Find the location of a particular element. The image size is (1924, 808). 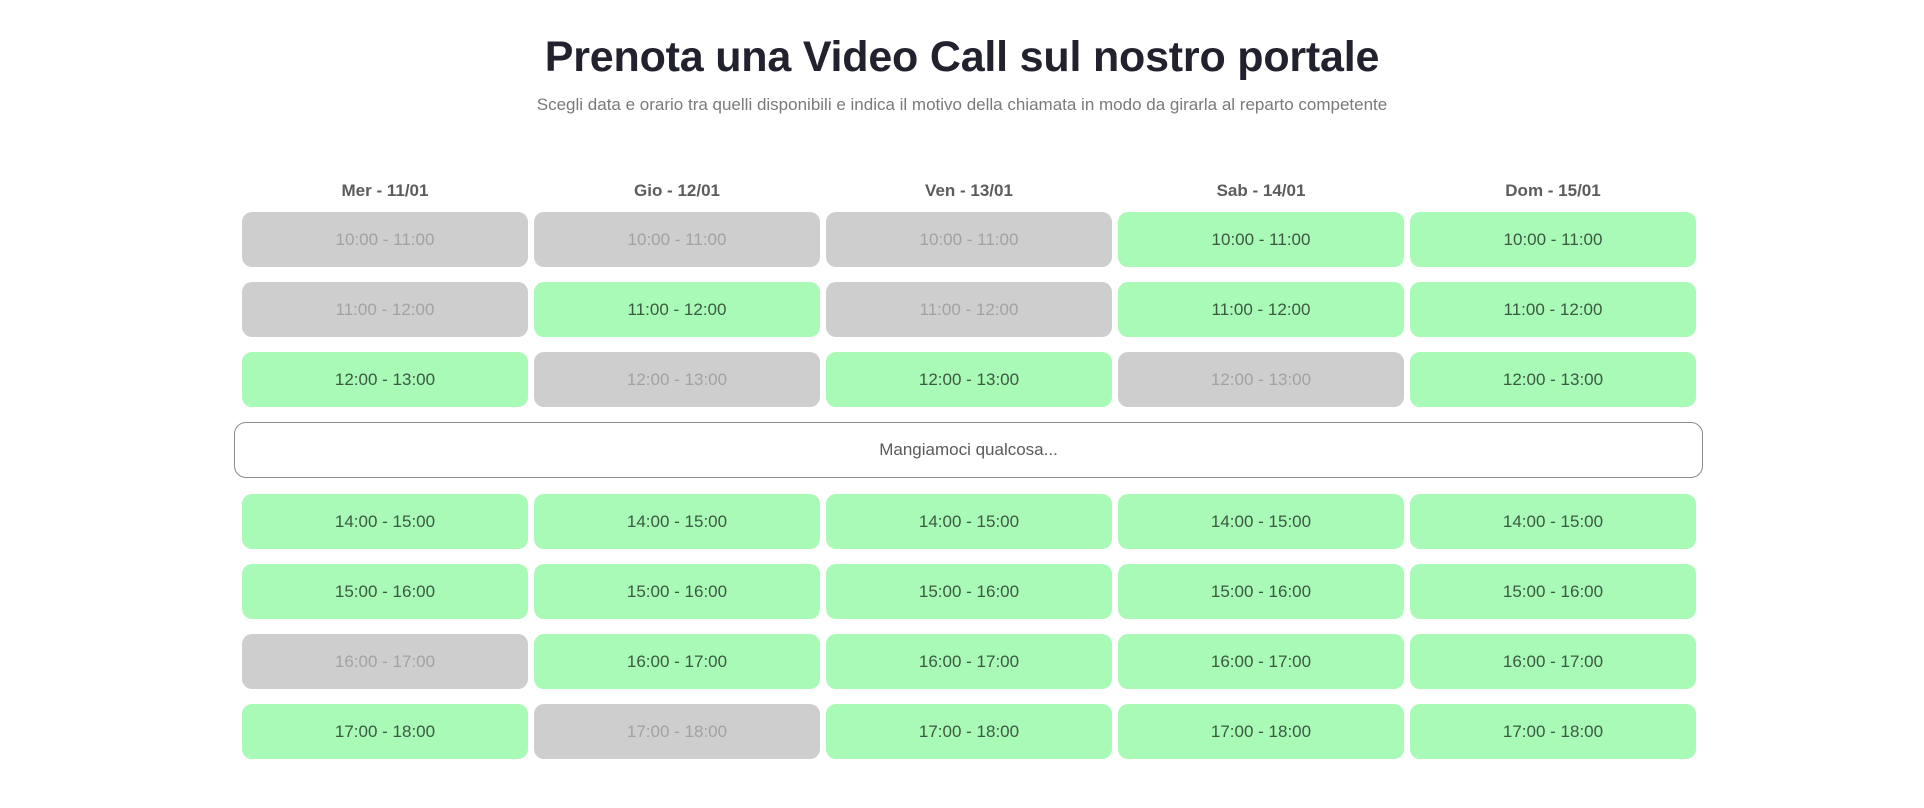

day-header: Ven - 13/01 is located at coordinates (969, 190).